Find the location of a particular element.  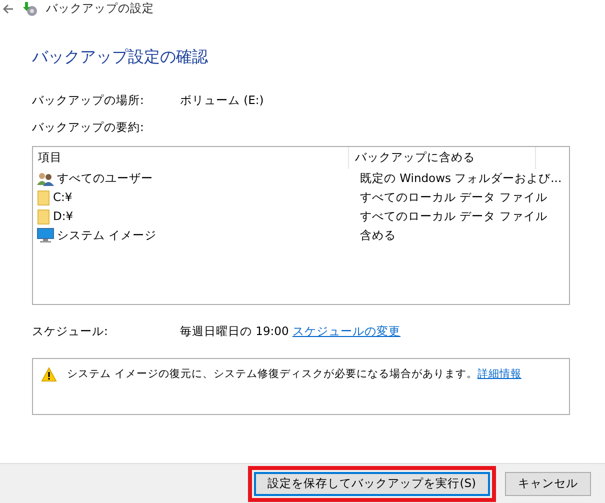

column-header: 項目 is located at coordinates (190, 158).